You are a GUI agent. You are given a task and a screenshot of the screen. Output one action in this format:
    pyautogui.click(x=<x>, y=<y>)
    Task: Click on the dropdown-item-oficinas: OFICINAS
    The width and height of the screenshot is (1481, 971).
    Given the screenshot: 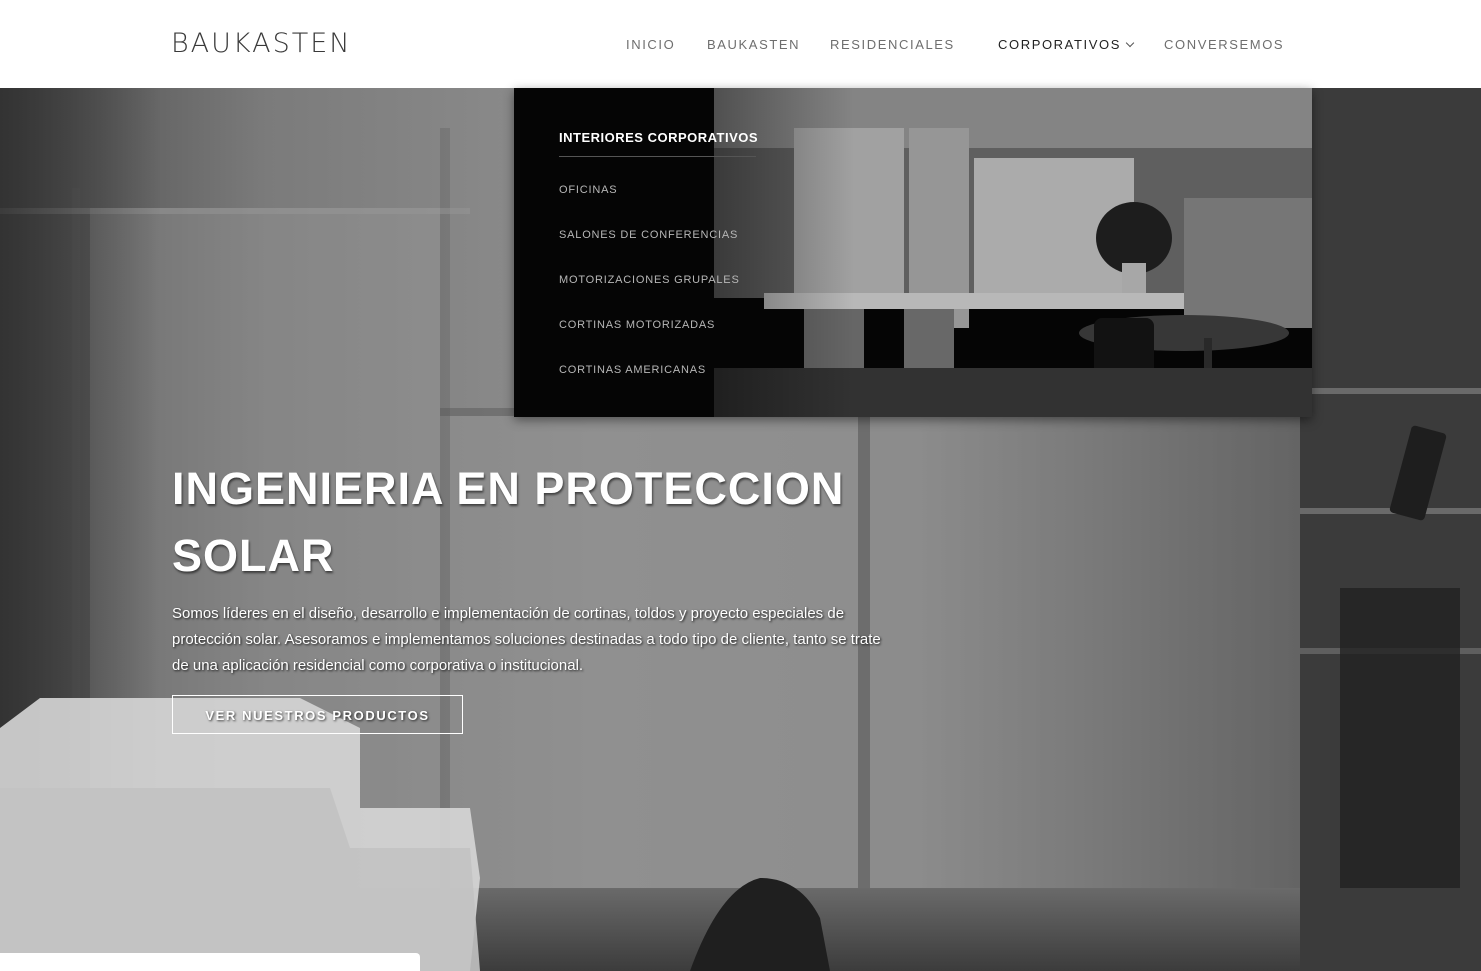 What is the action you would take?
    pyautogui.click(x=588, y=190)
    